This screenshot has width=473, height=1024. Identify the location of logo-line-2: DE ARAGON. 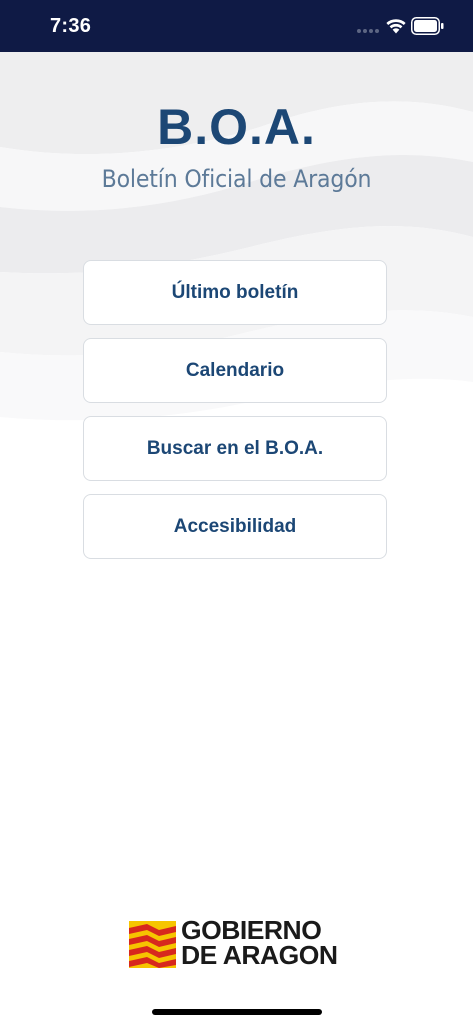
(259, 955).